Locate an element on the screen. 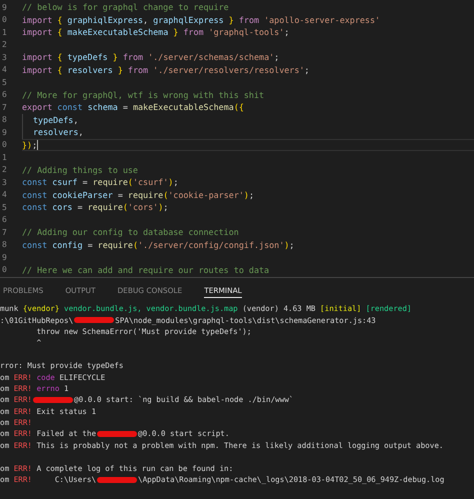 This screenshot has height=499, width=474. code-text: // Here we can add and require our routes to data is located at coordinates (146, 269).